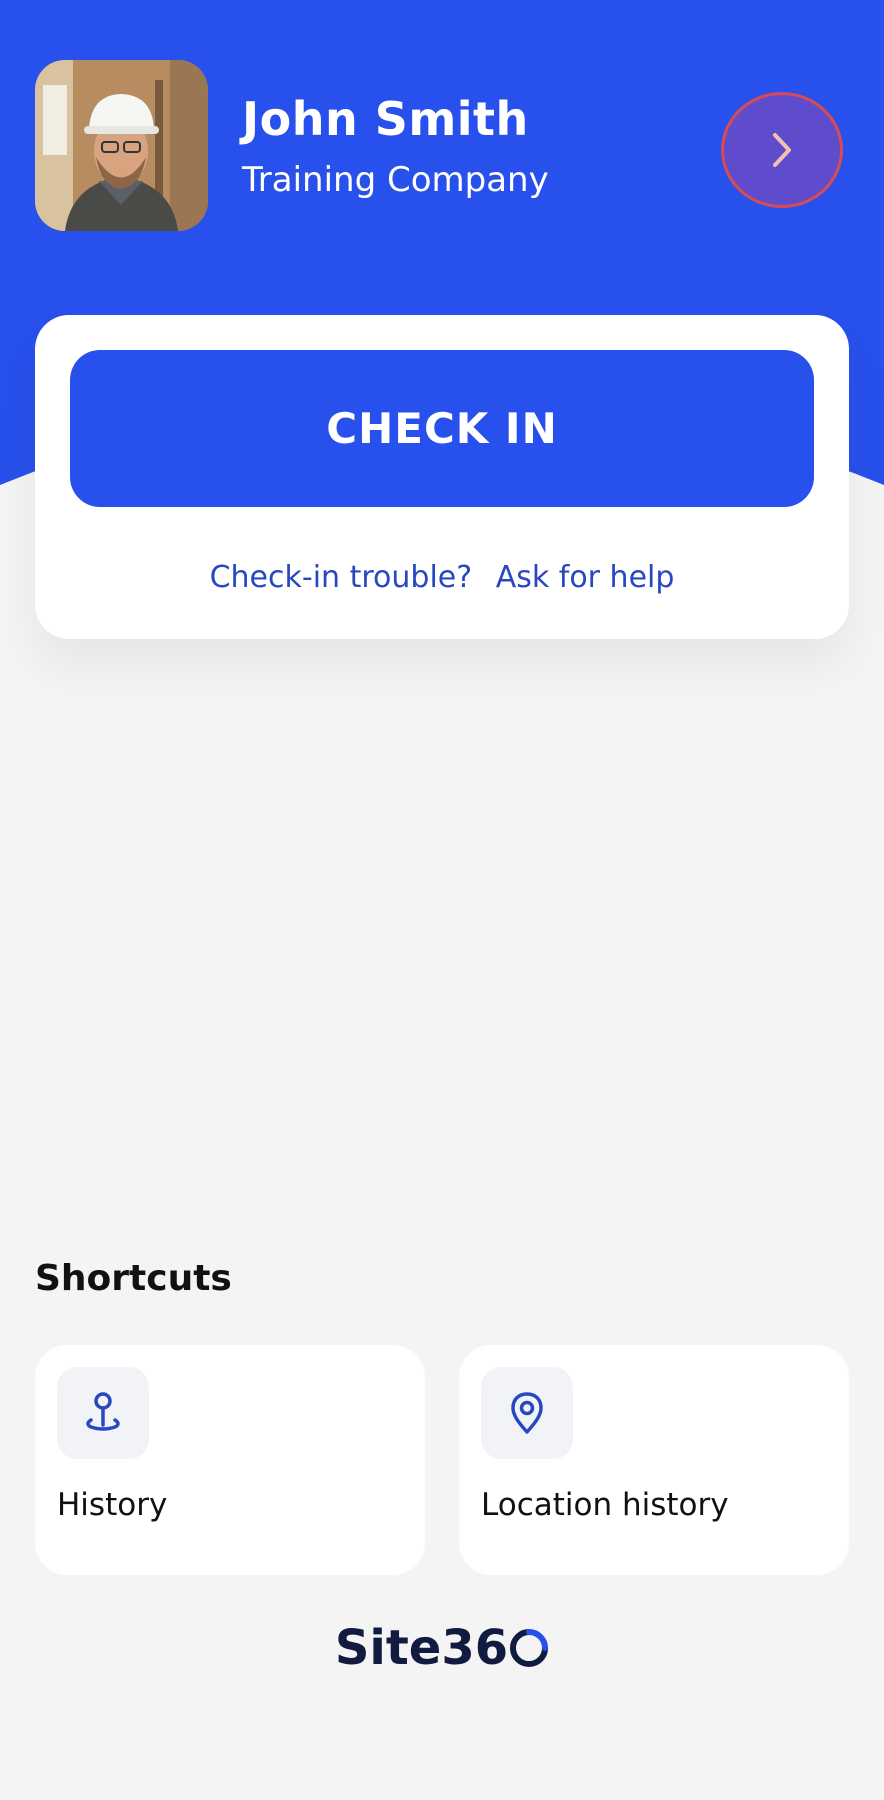  Describe the element at coordinates (230, 1460) in the screenshot. I see `shortcut-history: History` at that location.